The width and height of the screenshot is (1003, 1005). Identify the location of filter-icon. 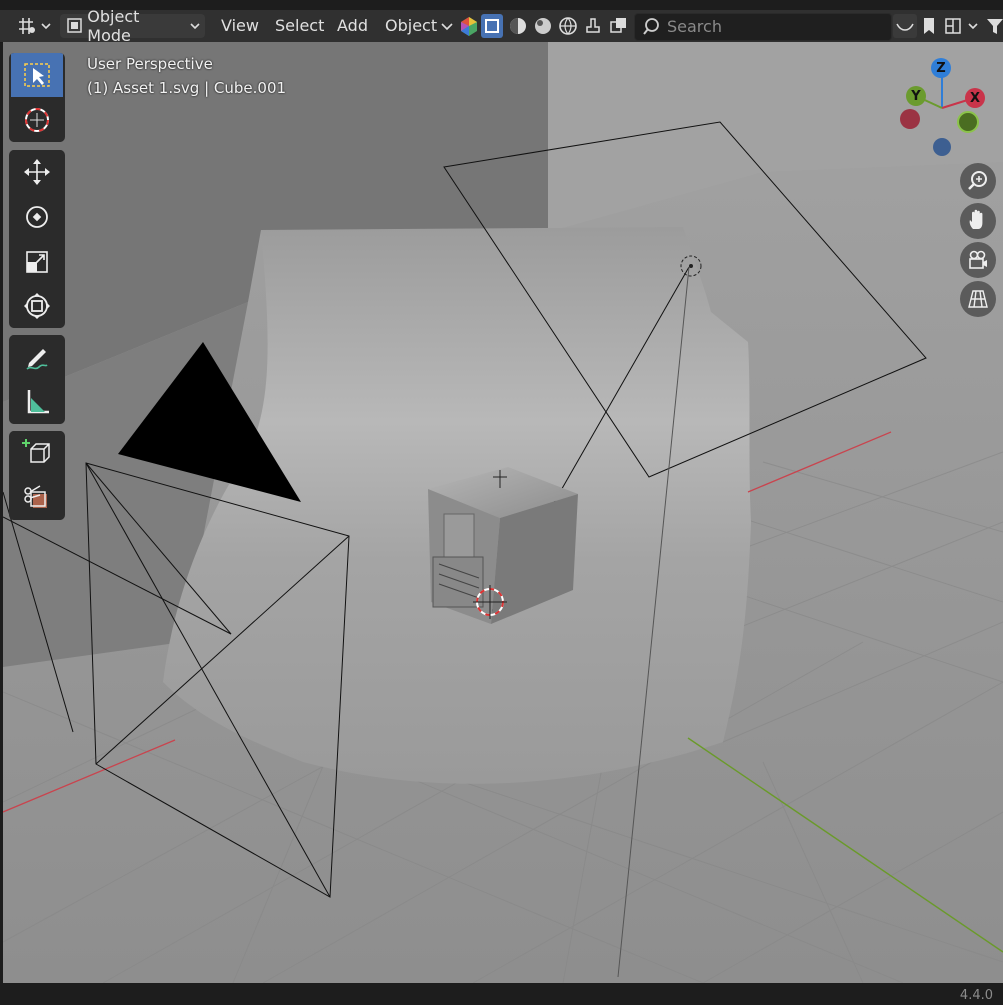
(995, 26).